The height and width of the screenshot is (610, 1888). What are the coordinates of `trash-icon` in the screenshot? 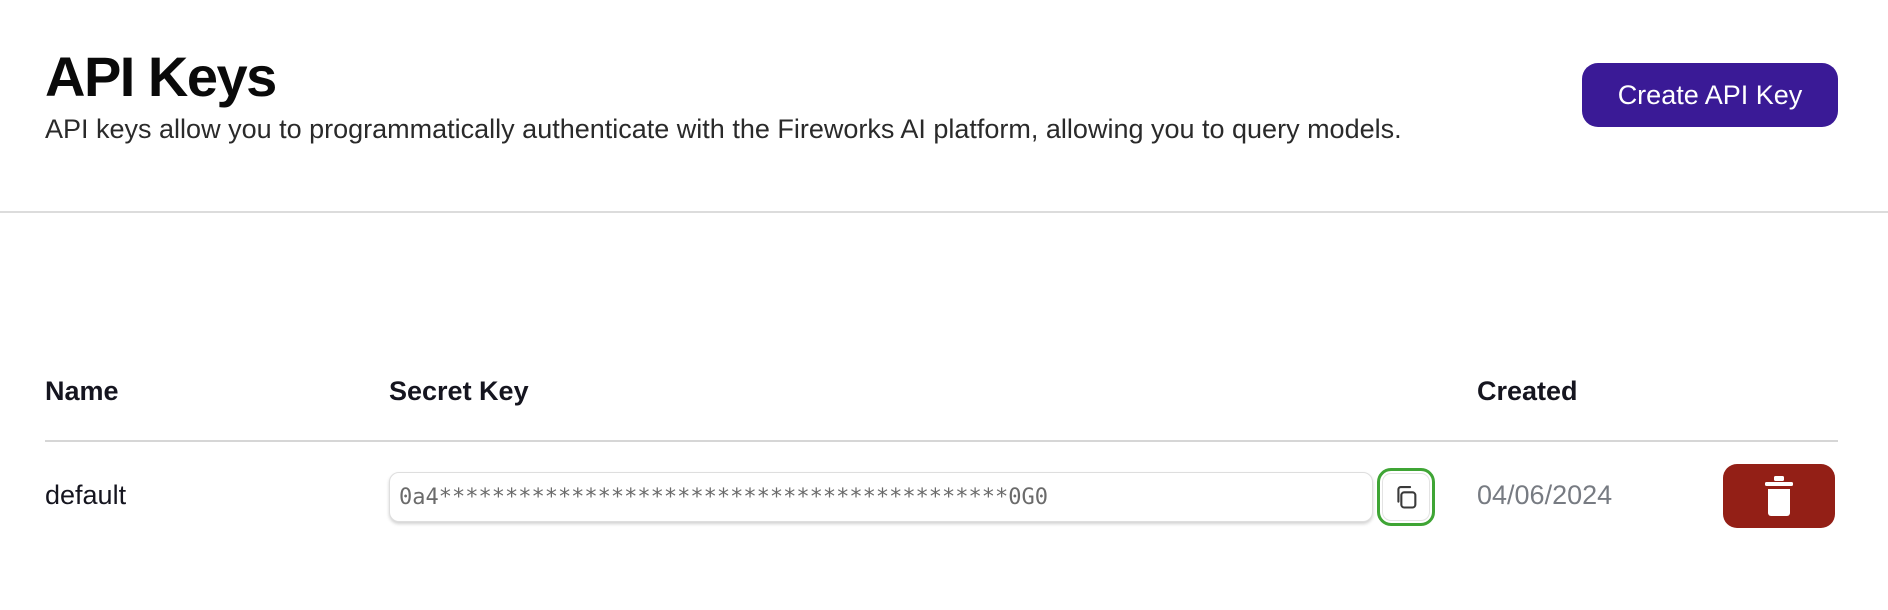 It's located at (1779, 496).